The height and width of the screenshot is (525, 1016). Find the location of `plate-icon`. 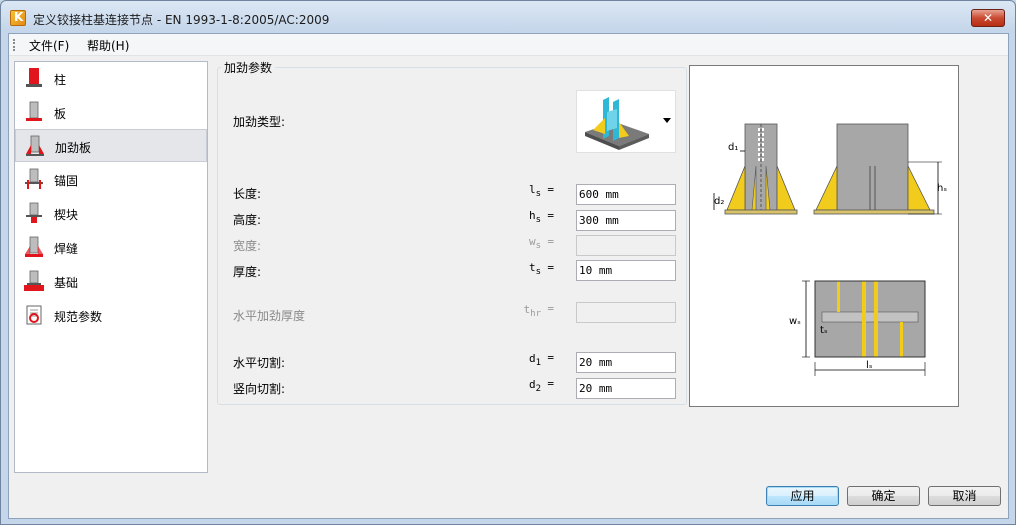

plate-icon is located at coordinates (34, 111).